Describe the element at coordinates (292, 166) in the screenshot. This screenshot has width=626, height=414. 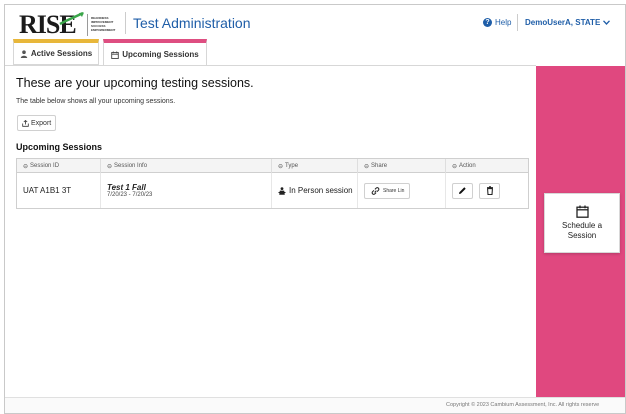
I see `column-label: Type` at that location.